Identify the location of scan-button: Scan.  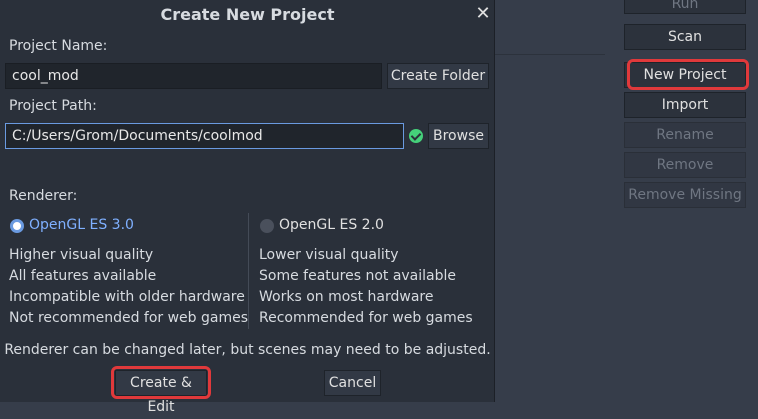
(685, 37).